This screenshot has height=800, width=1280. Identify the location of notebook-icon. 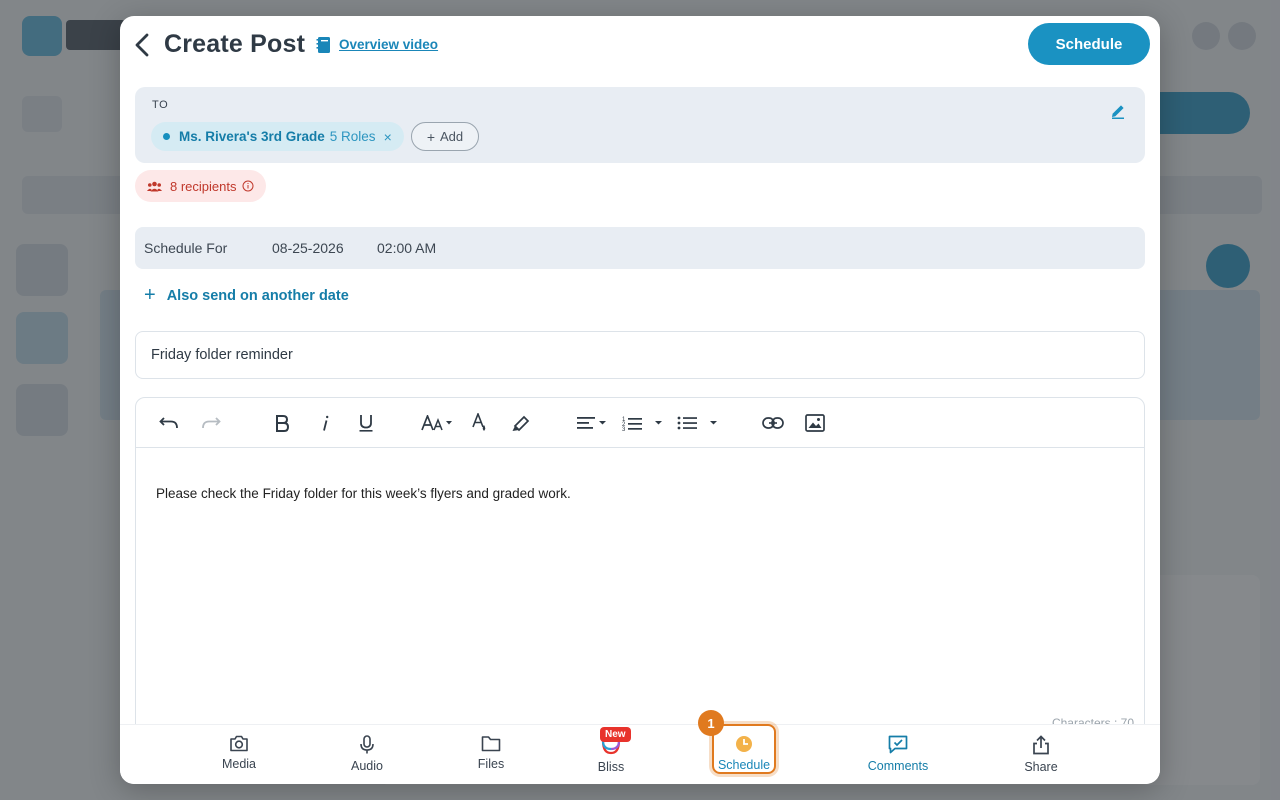
(323, 45).